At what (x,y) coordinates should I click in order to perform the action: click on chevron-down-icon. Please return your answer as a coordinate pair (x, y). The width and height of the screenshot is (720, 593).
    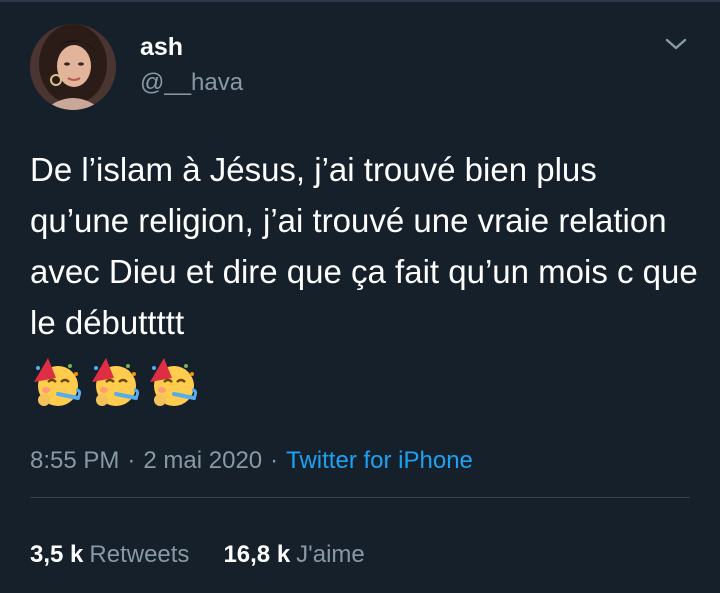
    Looking at the image, I should click on (676, 44).